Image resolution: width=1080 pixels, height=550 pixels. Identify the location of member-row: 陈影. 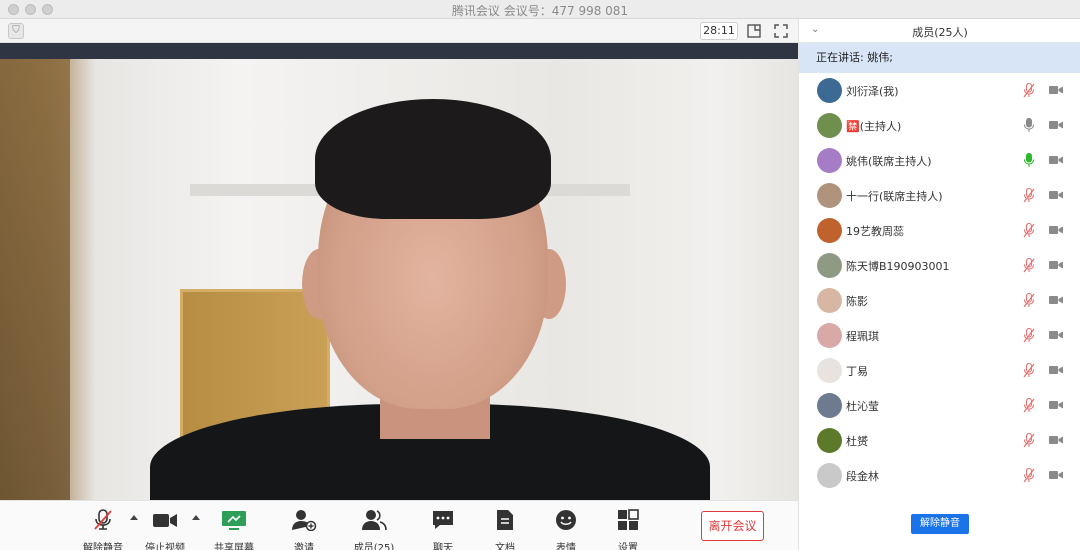
(939, 300).